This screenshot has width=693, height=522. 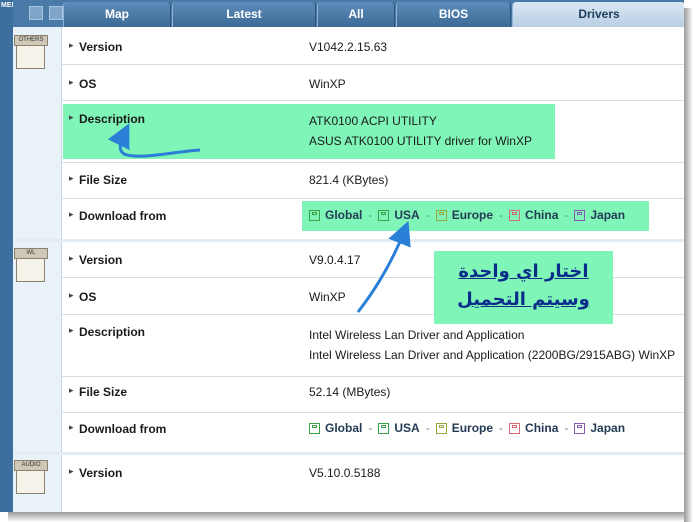 I want to click on window-shadow-right, so click(x=688, y=265).